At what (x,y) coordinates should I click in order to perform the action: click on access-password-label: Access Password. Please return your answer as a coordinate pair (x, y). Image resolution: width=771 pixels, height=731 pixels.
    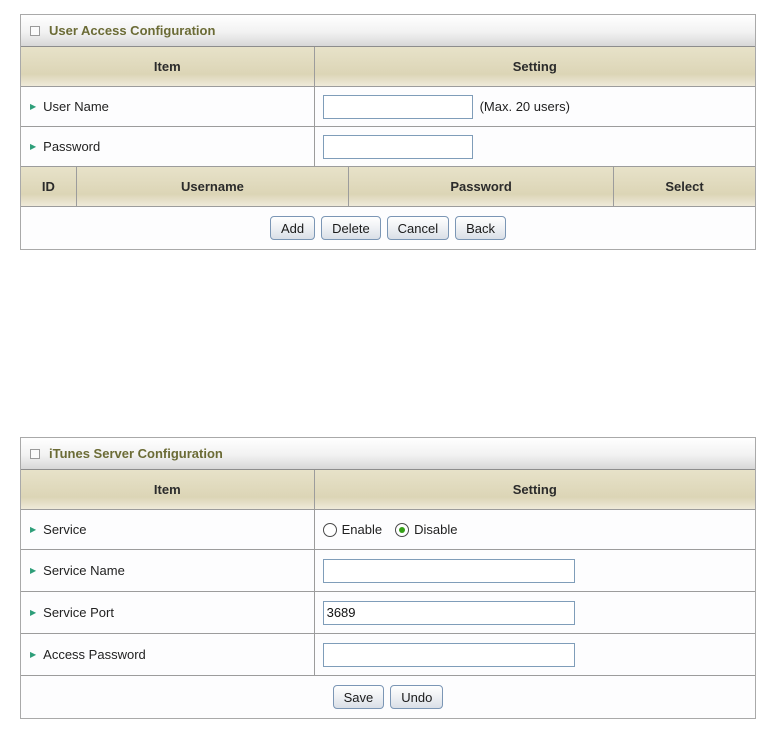
    Looking at the image, I should click on (94, 654).